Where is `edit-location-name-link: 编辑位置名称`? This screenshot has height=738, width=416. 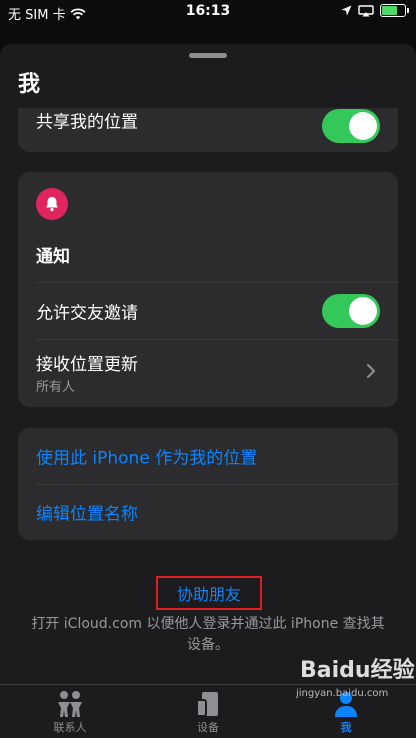
edit-location-name-link: 编辑位置名称 is located at coordinates (87, 512).